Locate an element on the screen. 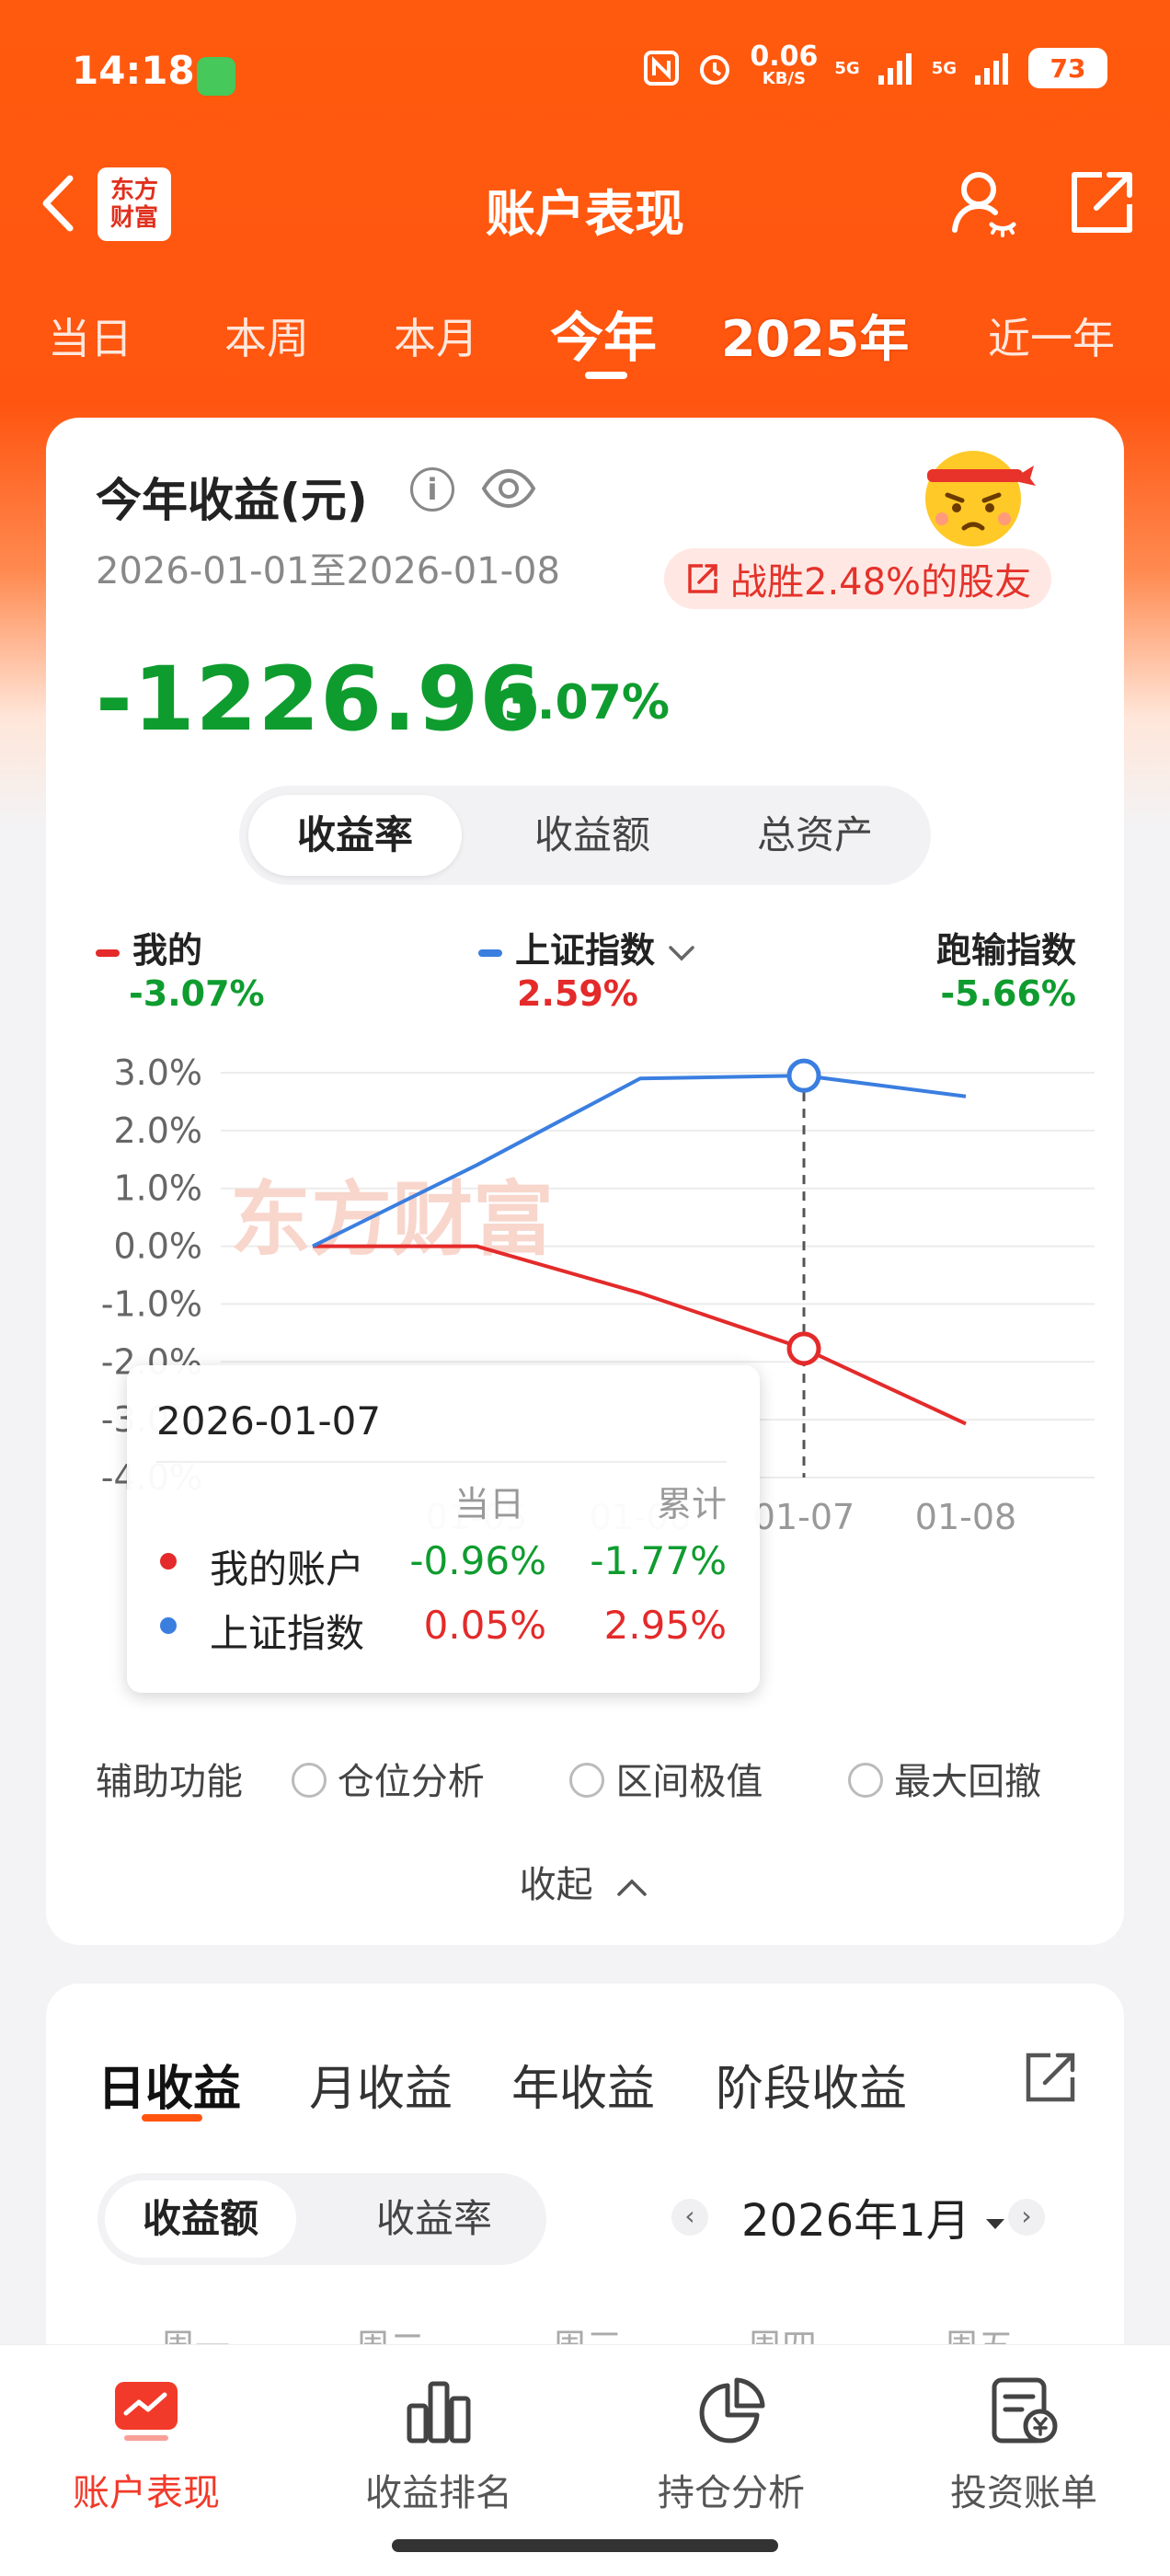  marker-mine is located at coordinates (803, 1348).